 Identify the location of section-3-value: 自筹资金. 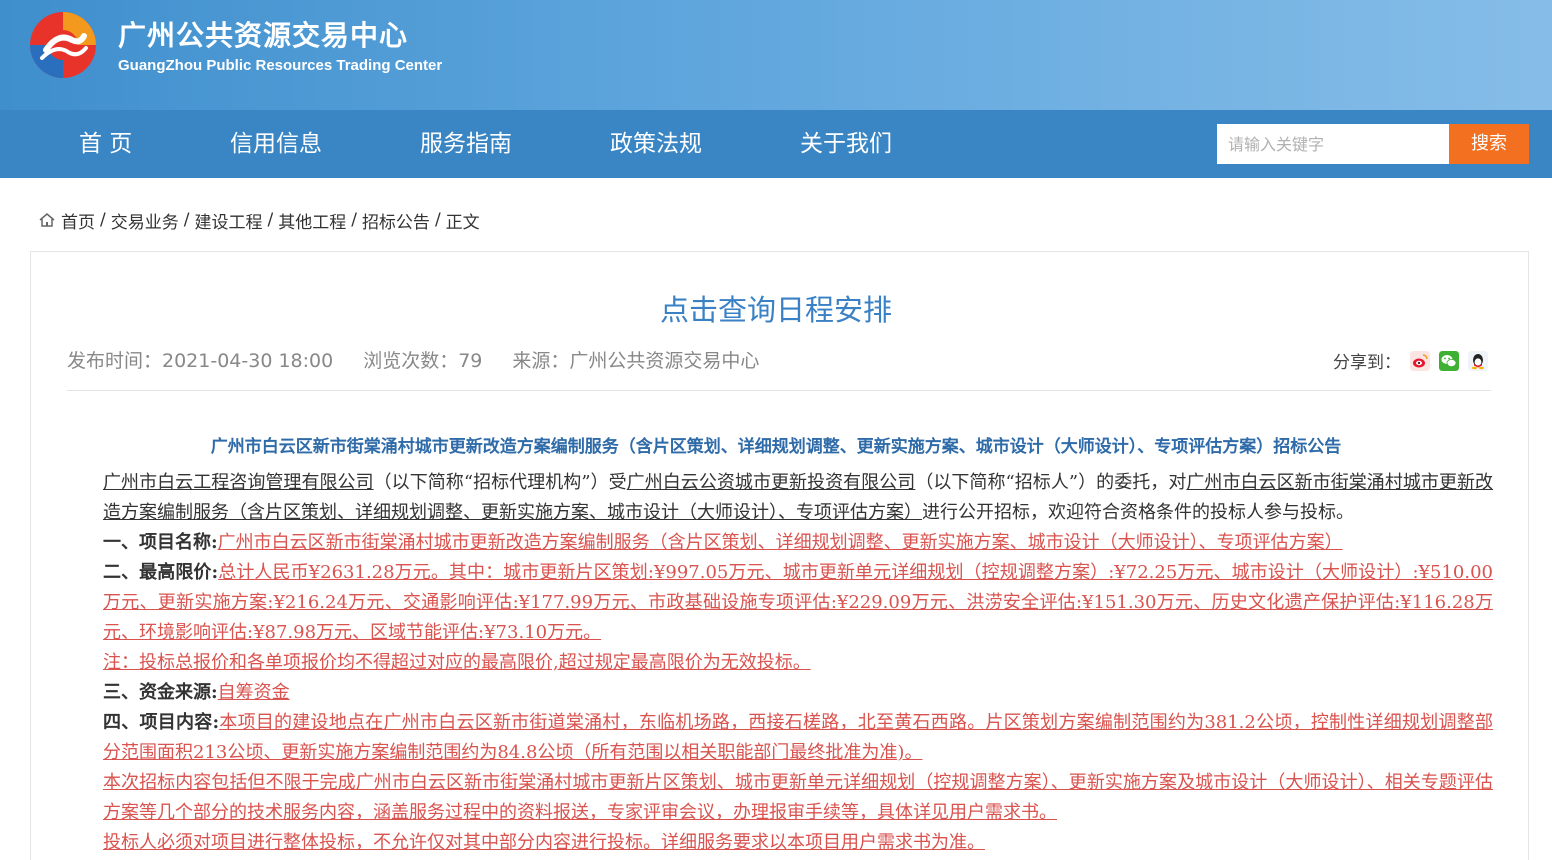
(253, 692).